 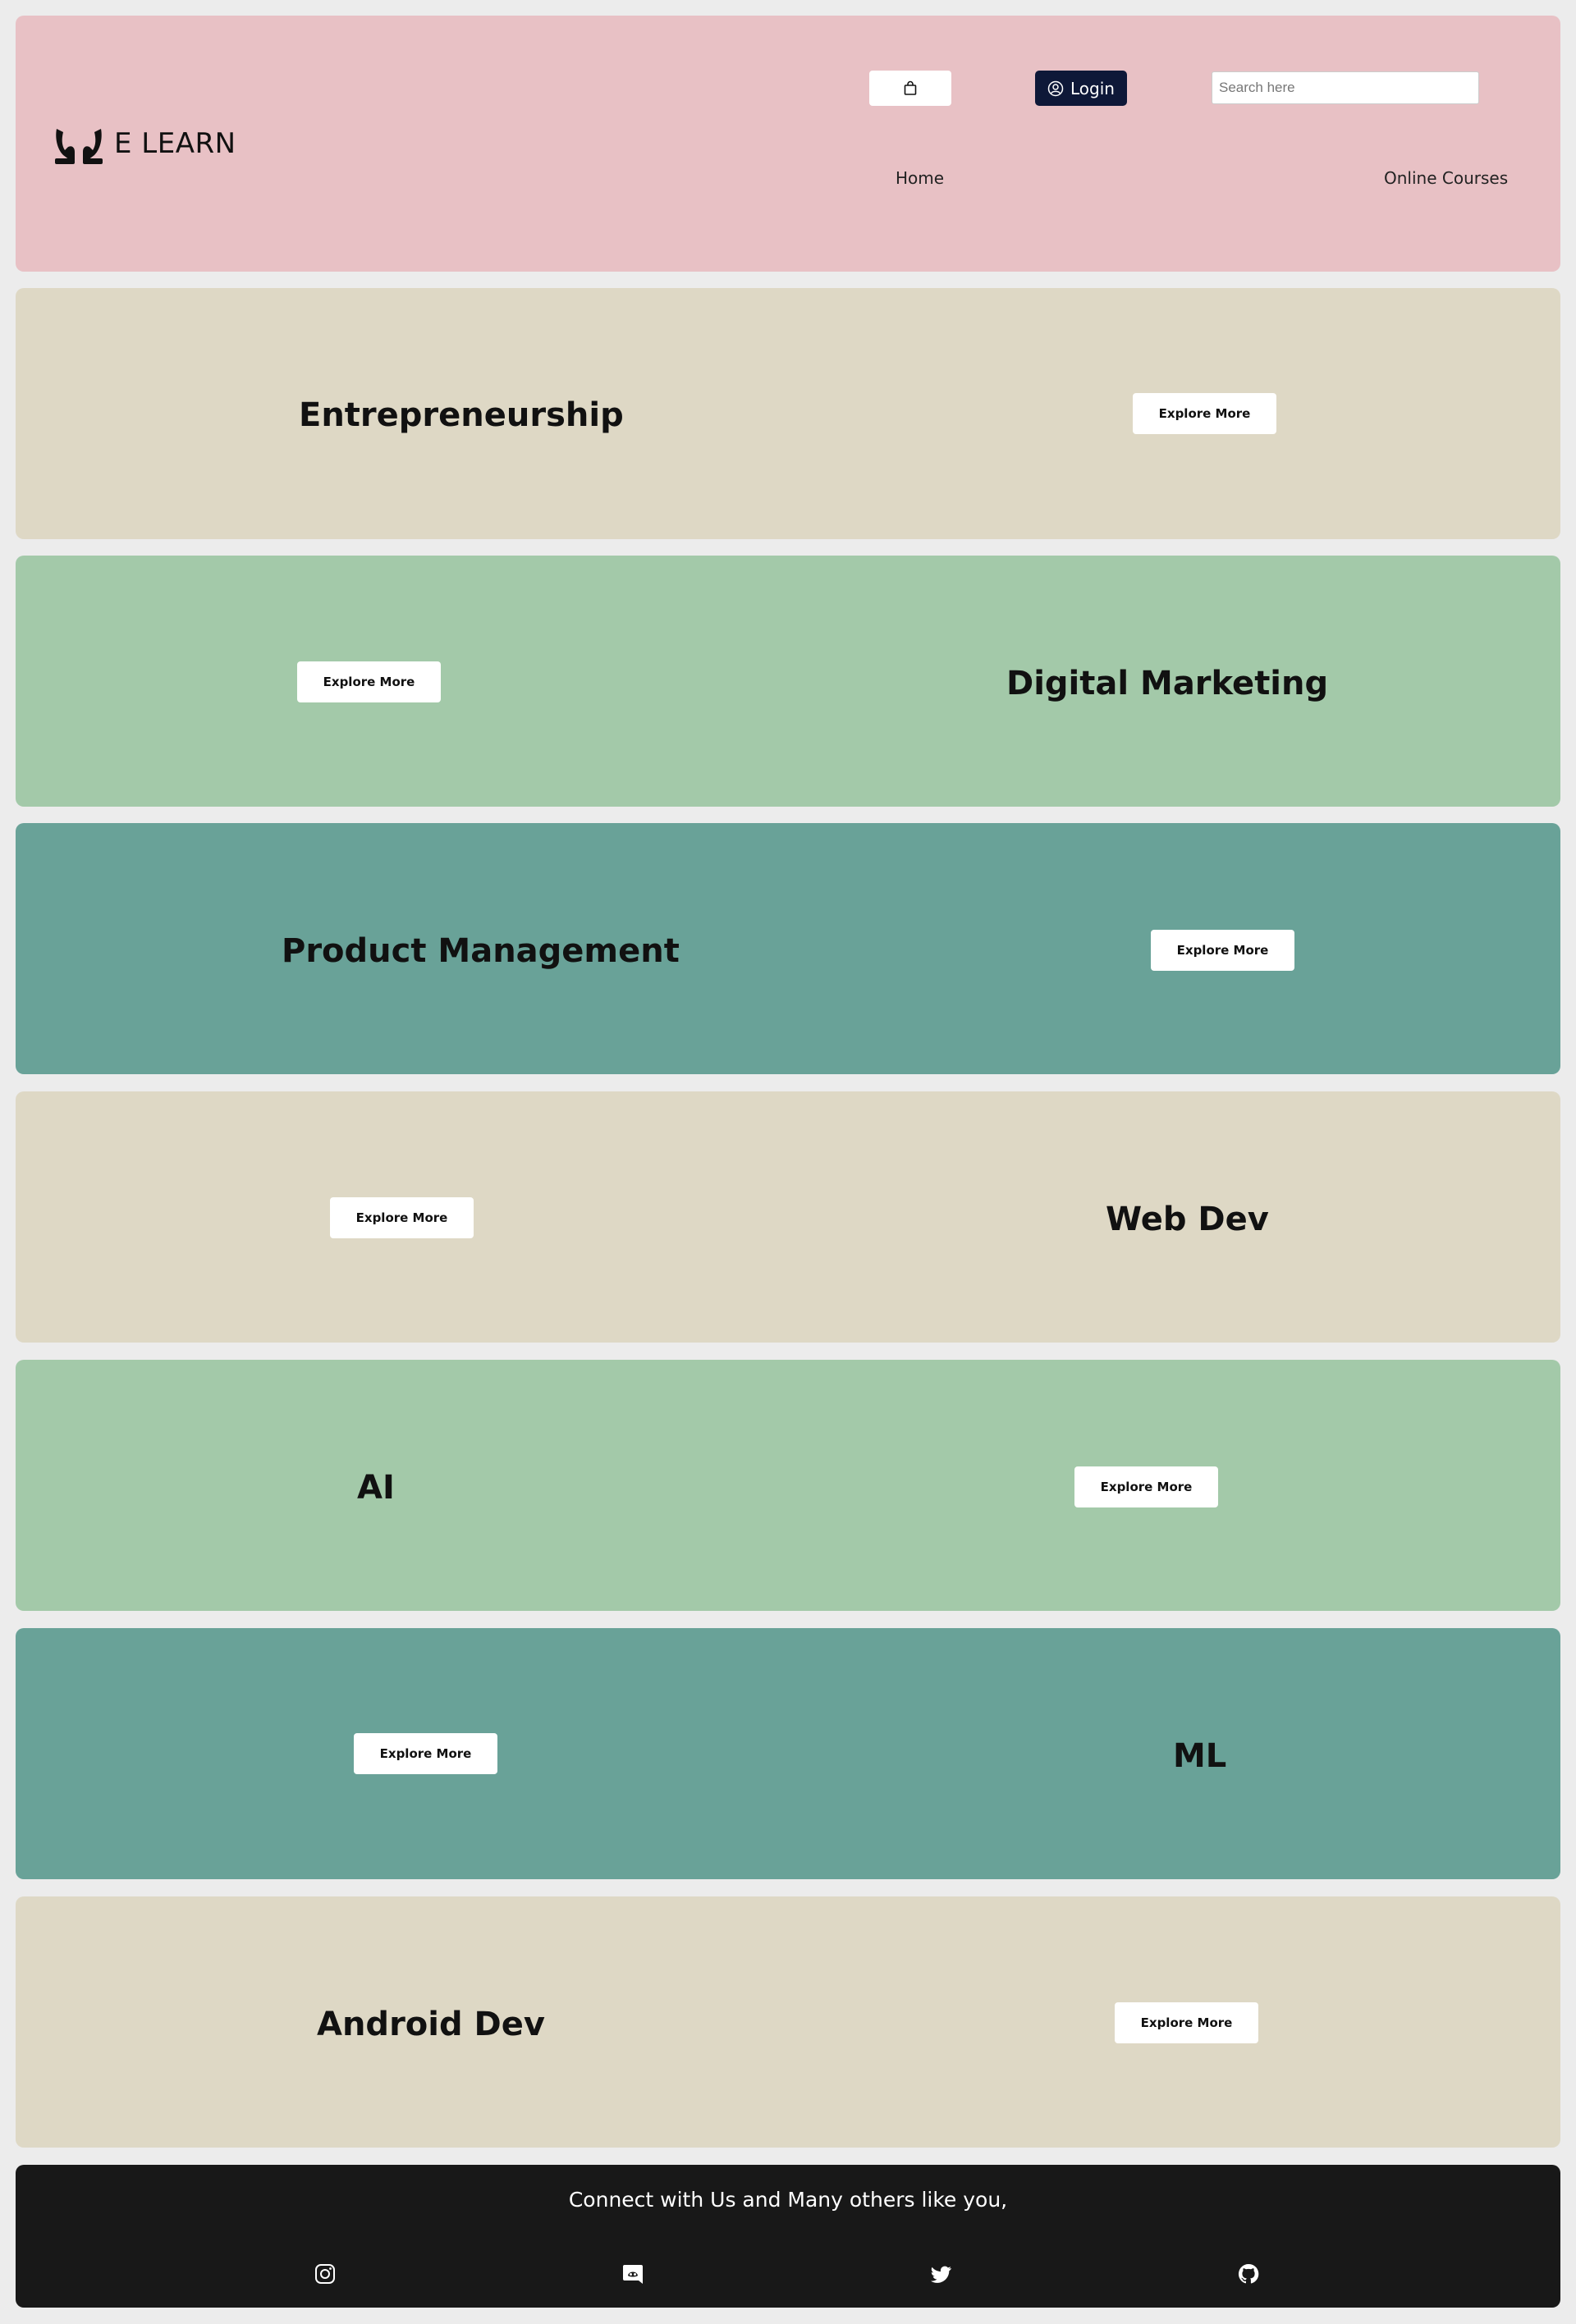 I want to click on shopping-bag-icon, so click(x=910, y=87).